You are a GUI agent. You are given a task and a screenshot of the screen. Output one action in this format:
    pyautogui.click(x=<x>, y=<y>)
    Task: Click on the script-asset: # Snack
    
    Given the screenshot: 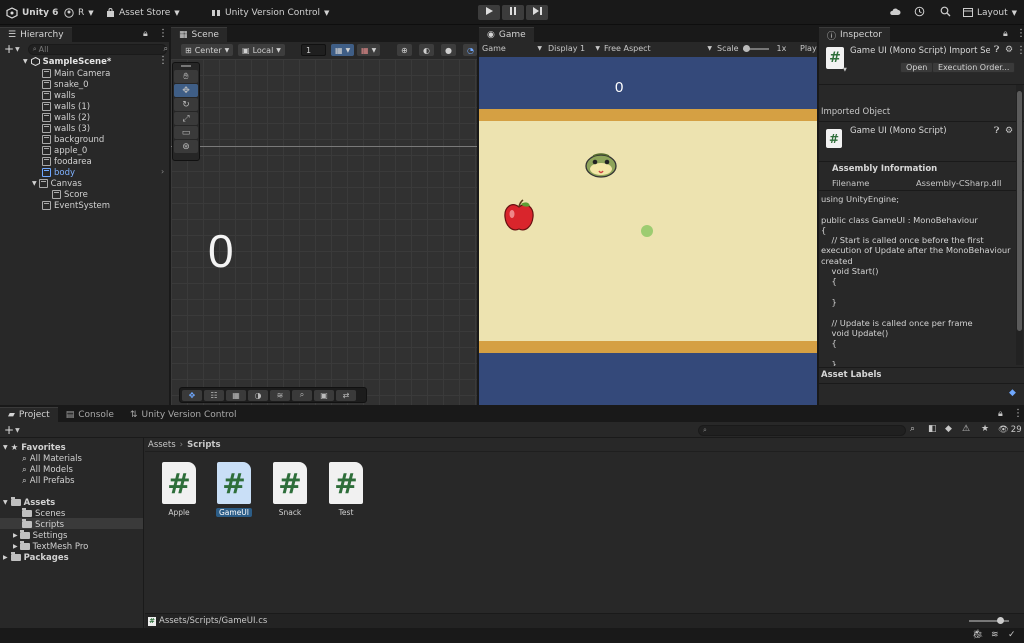 What is the action you would take?
    pyautogui.click(x=290, y=489)
    